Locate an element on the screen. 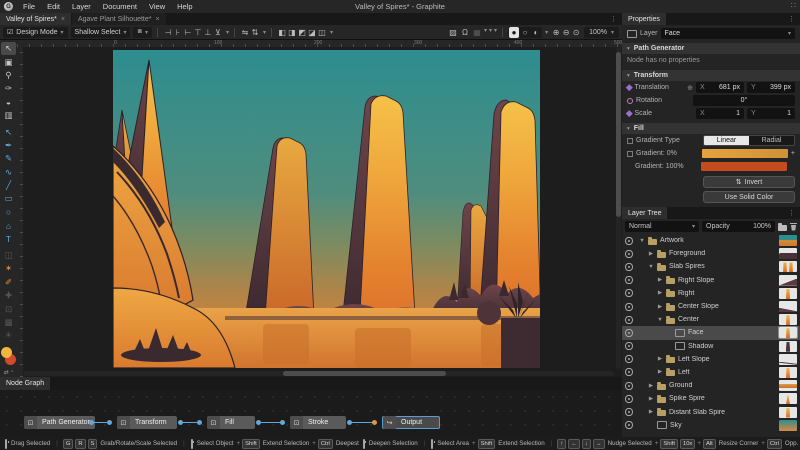  select-mode-dropdown: Shallow Select ▾ is located at coordinates (100, 32).